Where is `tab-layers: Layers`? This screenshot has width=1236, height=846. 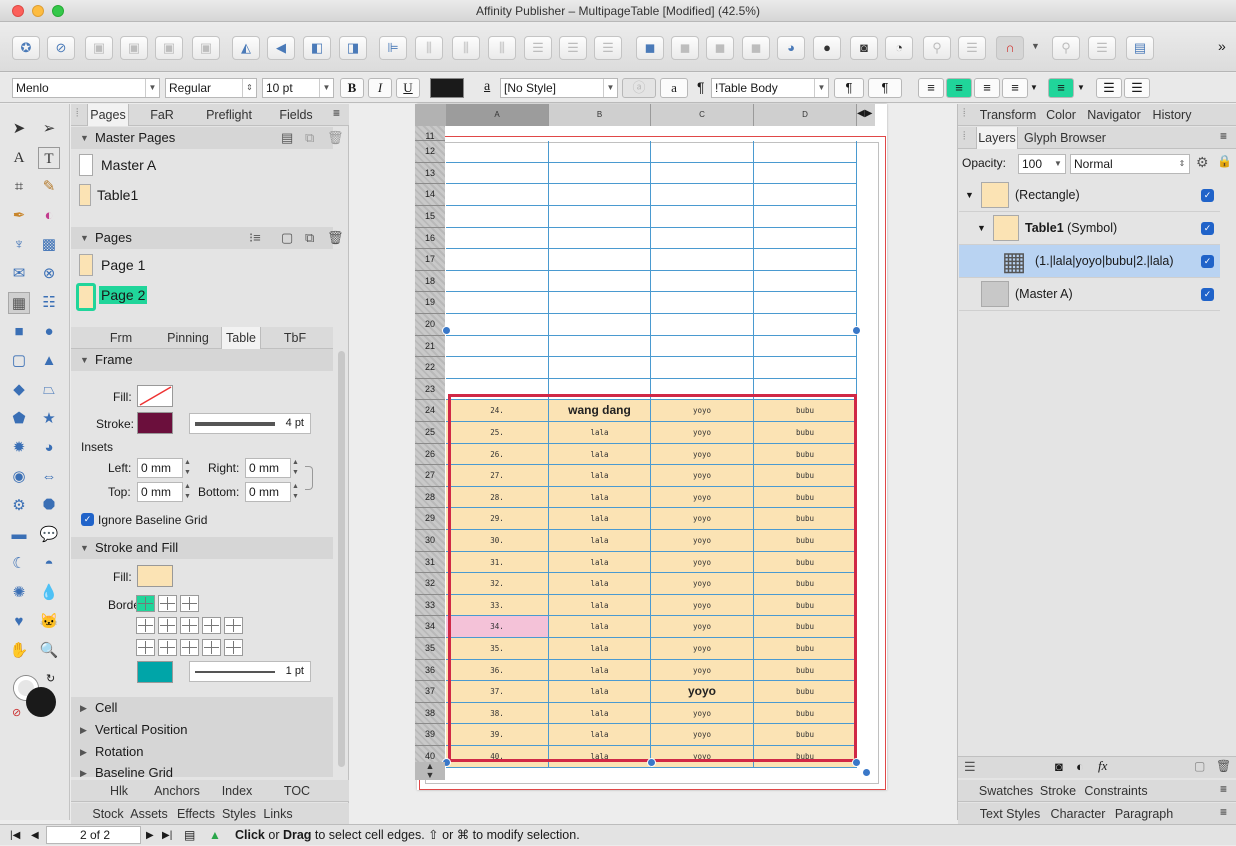
tab-layers: Layers is located at coordinates (997, 138).